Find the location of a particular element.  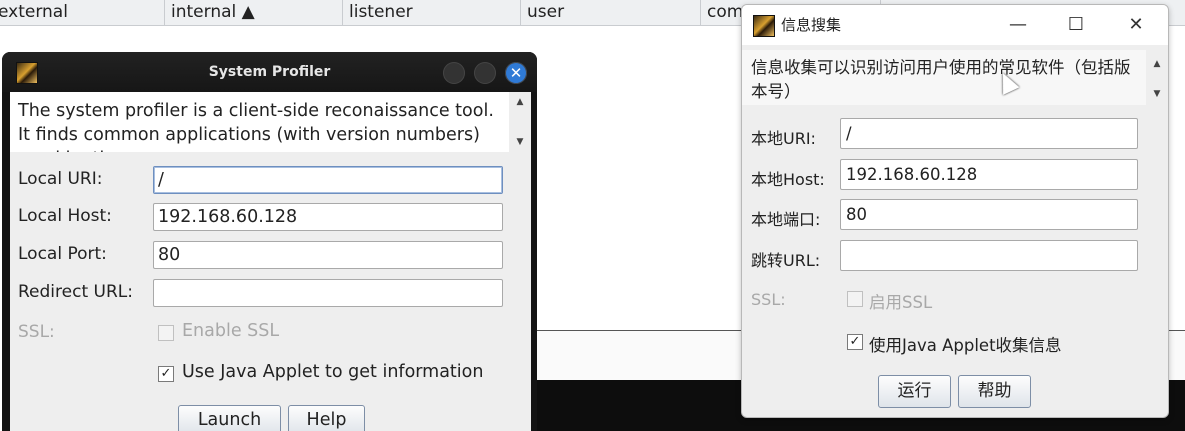

help-button-cn: 帮助 is located at coordinates (994, 391).